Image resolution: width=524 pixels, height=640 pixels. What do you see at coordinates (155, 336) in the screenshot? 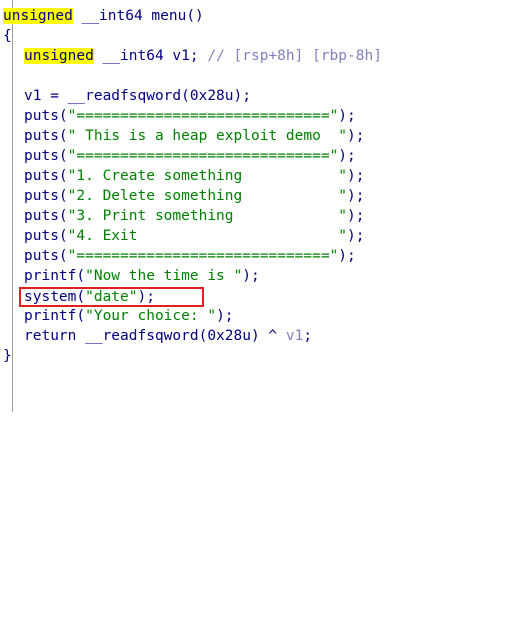
I see `return-expression: return __readfsqword(0x28u) ^` at bounding box center [155, 336].